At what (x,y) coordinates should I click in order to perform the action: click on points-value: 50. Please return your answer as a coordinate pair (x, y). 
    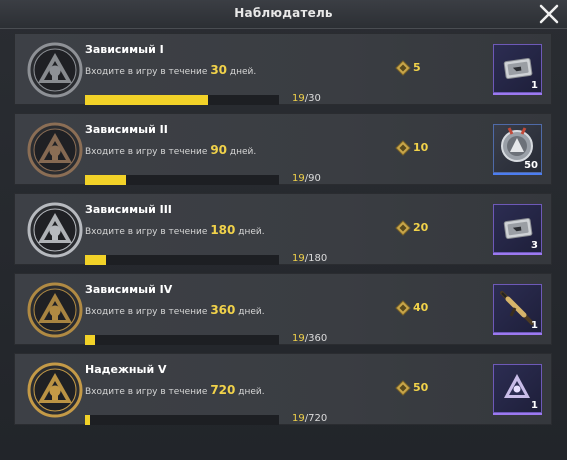
    Looking at the image, I should click on (421, 387).